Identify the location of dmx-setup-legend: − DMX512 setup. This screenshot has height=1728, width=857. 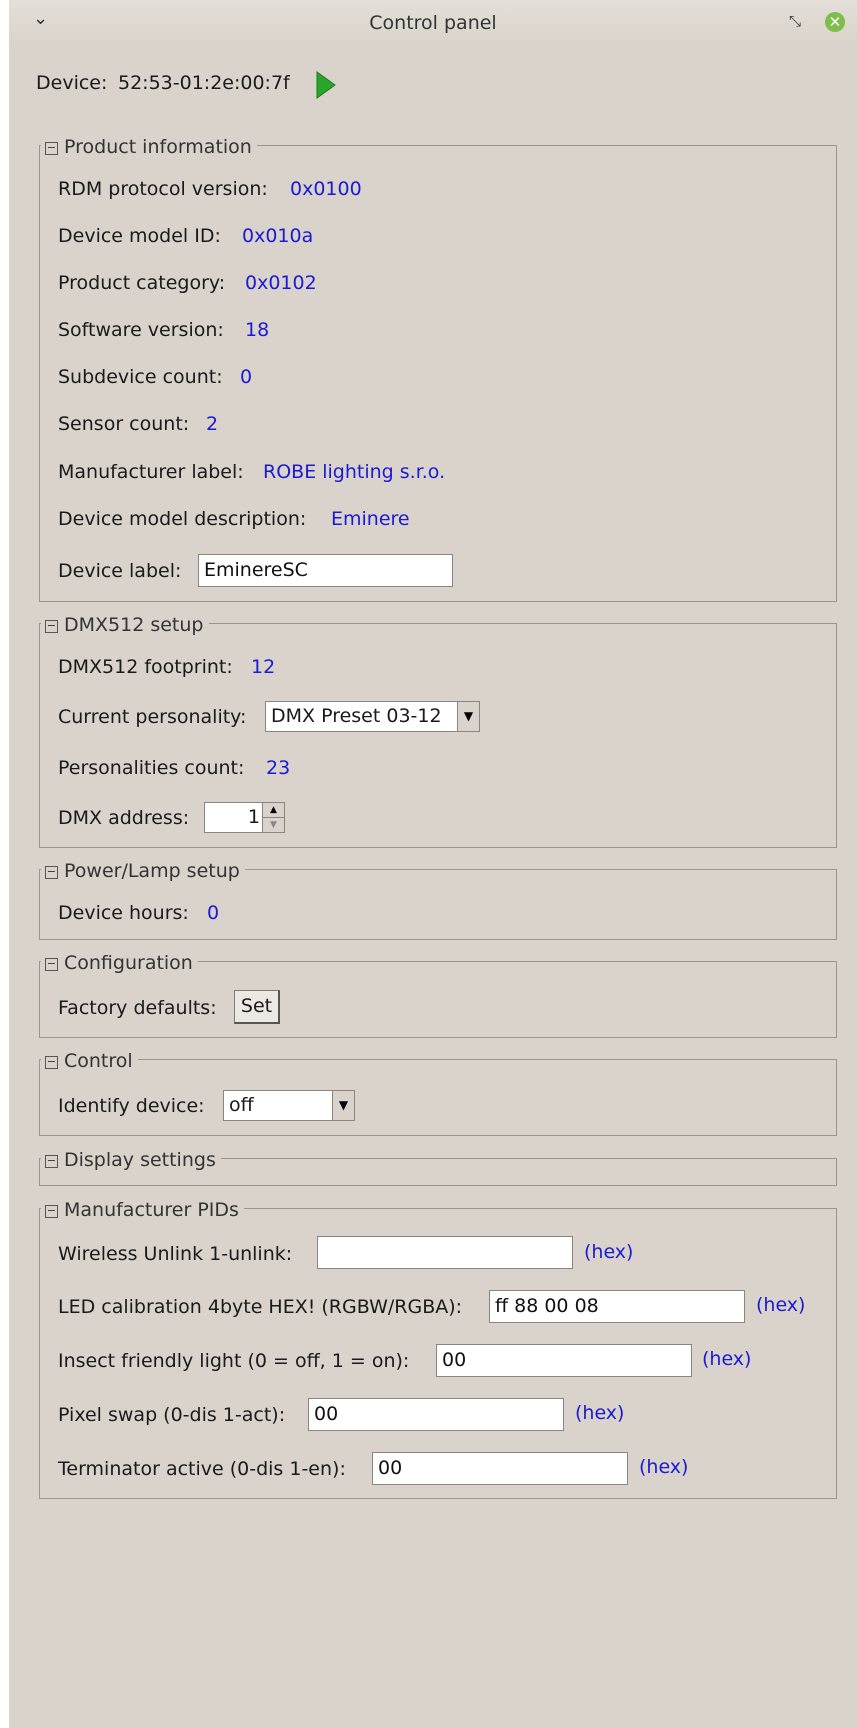
(125, 625).